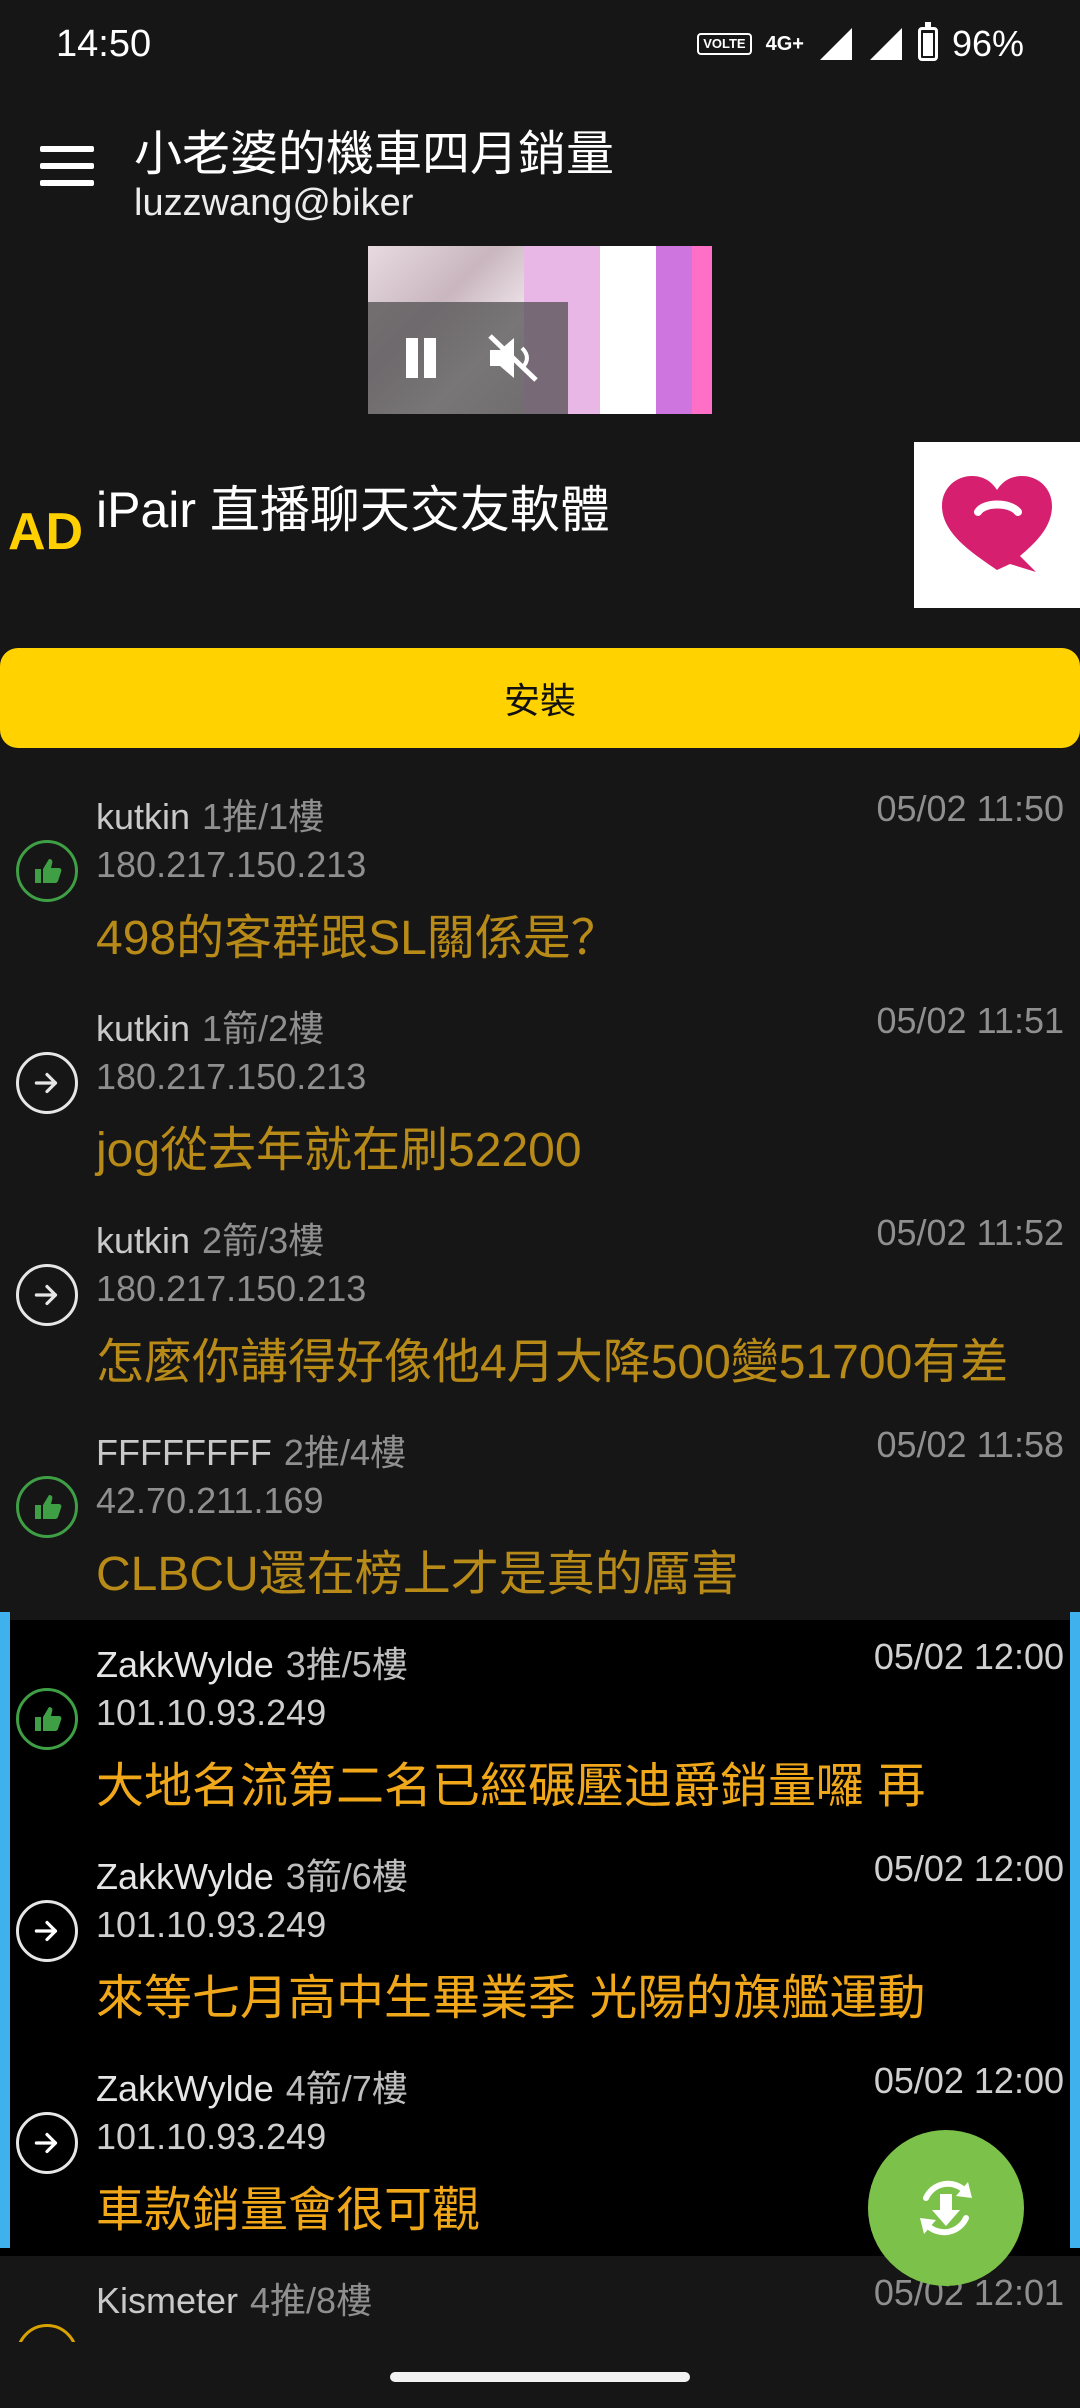 This screenshot has height=2408, width=1080. I want to click on comment-text: 怎麼你講得好像他4月大降500變51700有差, so click(552, 1362).